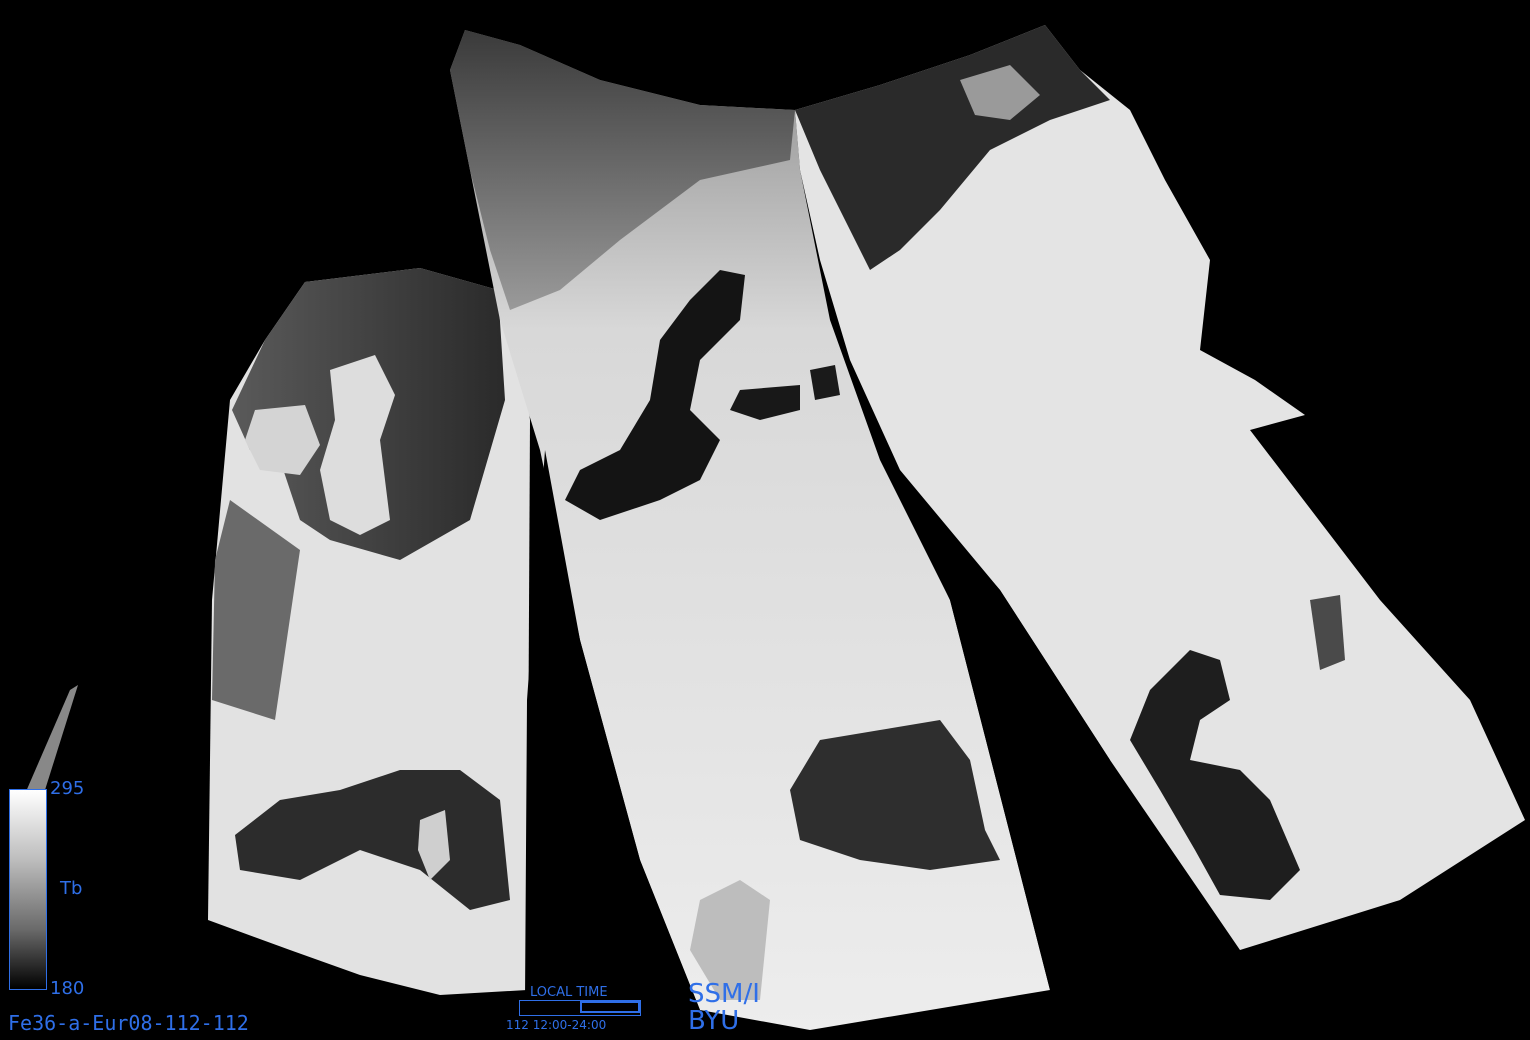 This screenshot has height=1040, width=1530. Describe the element at coordinates (67, 988) in the screenshot. I see `colorbar-min-label: 180` at that location.